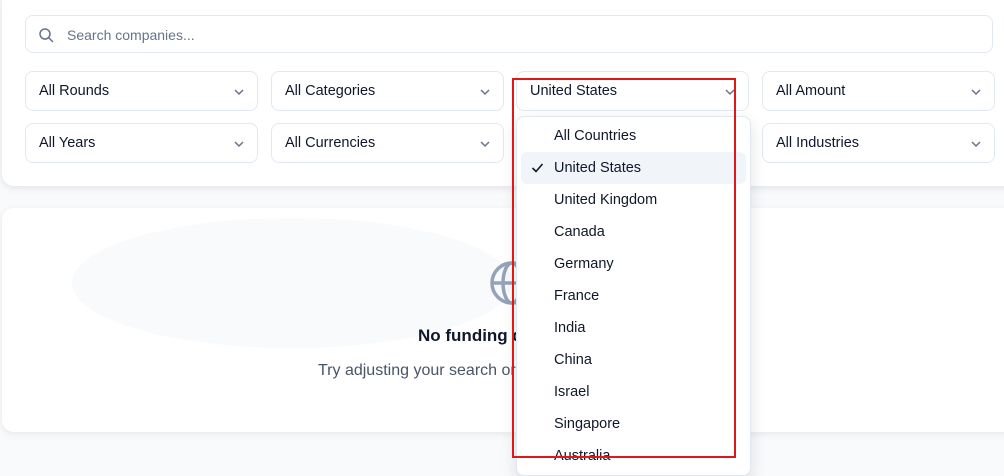 Image resolution: width=1004 pixels, height=476 pixels. I want to click on country-option: Israel, so click(633, 392).